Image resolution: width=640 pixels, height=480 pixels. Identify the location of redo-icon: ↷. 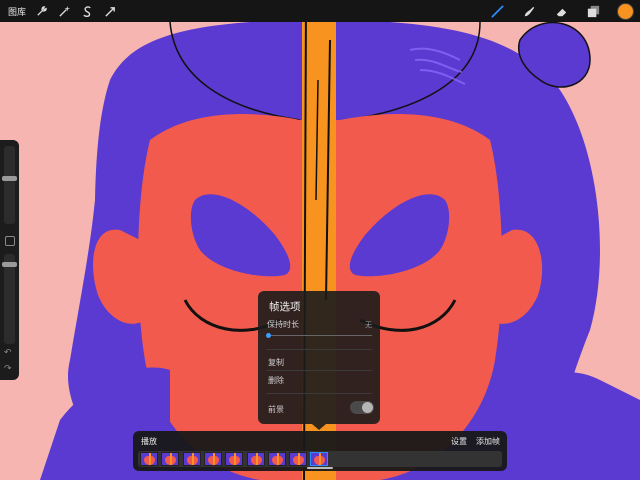
(8, 369).